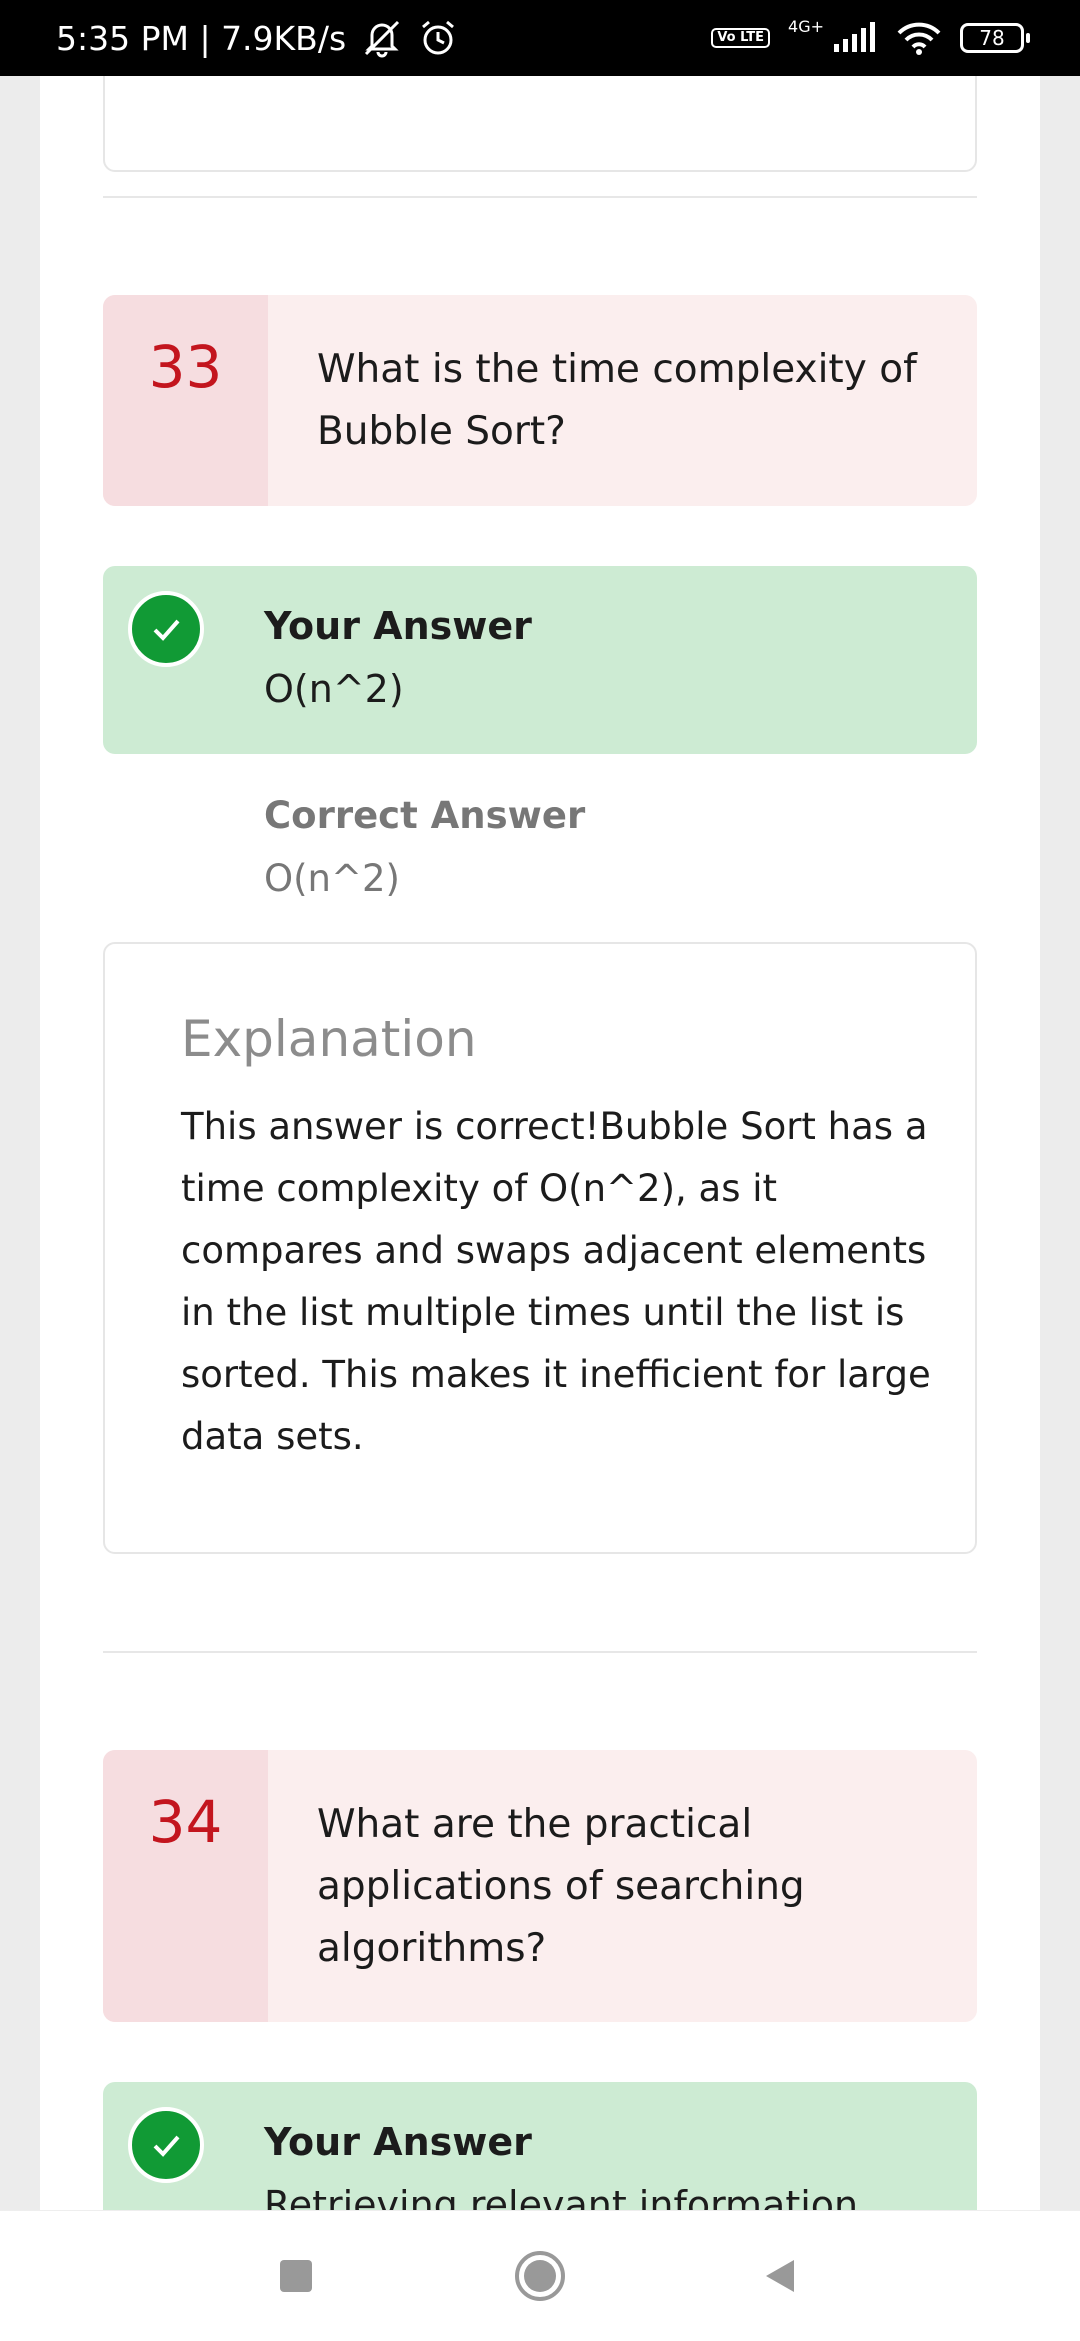 This screenshot has height=2341, width=1080. What do you see at coordinates (919, 38) in the screenshot?
I see `wifi-icon` at bounding box center [919, 38].